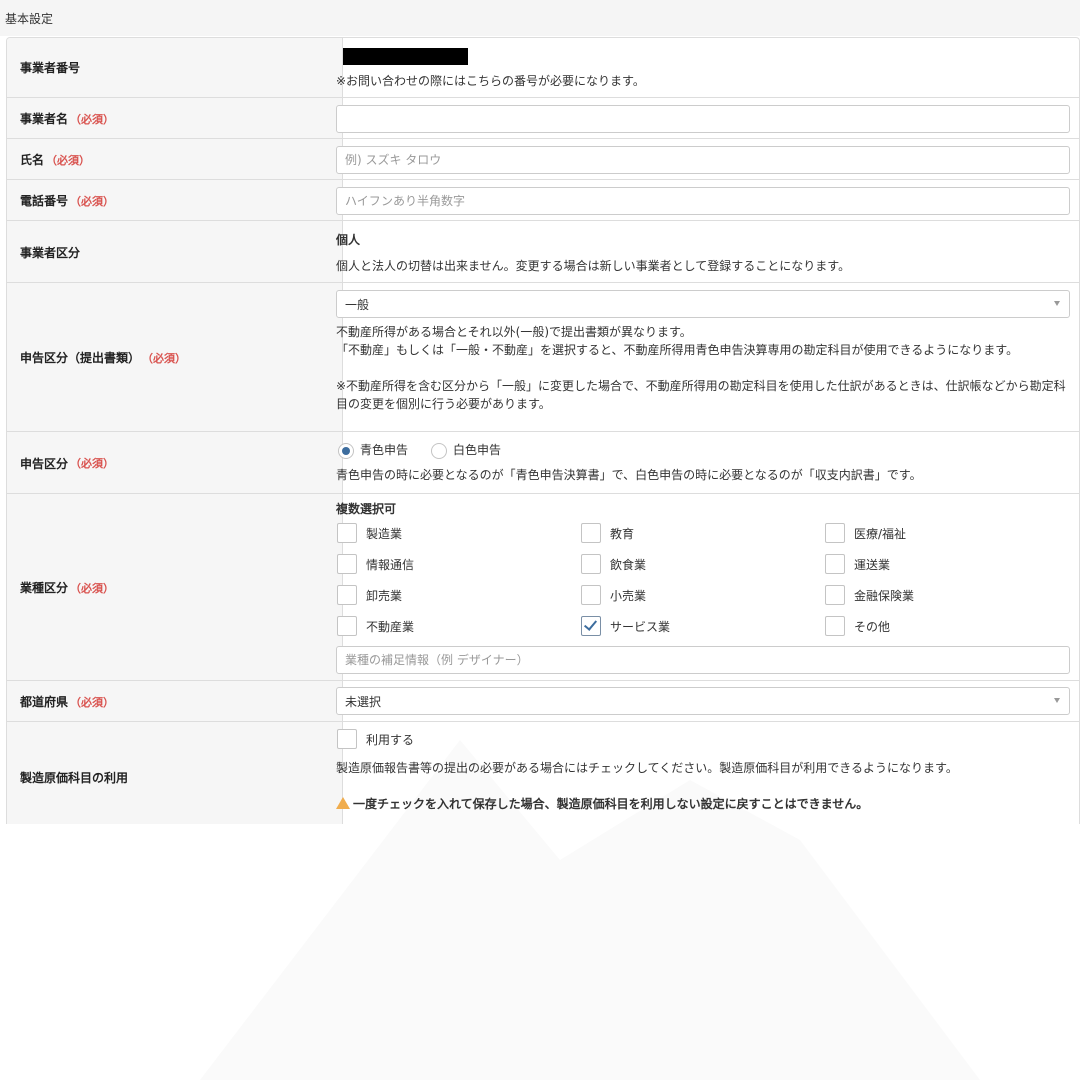 The height and width of the screenshot is (1080, 1080). What do you see at coordinates (44, 588) in the screenshot?
I see `industry-label: 業種区分` at bounding box center [44, 588].